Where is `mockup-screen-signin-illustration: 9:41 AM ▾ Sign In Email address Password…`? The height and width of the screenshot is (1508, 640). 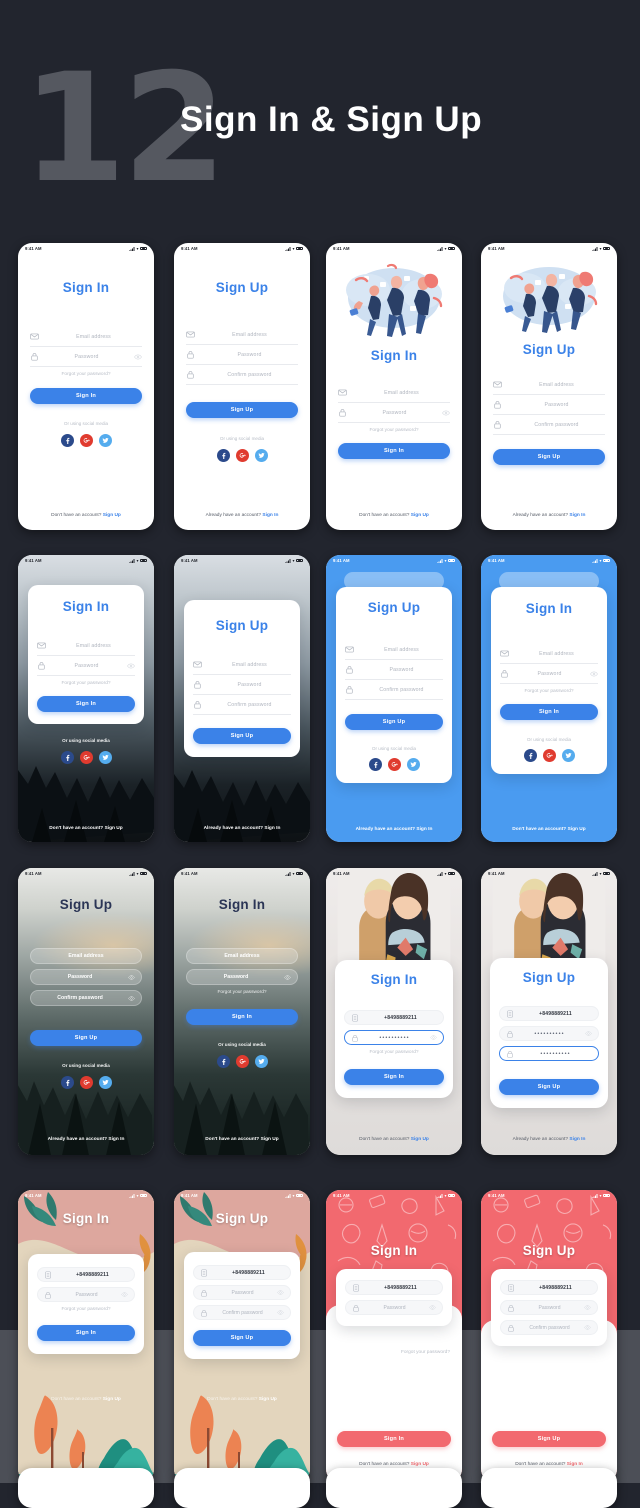
mockup-screen-signin-illustration: 9:41 AM ▾ Sign In Email address Password… is located at coordinates (394, 386).